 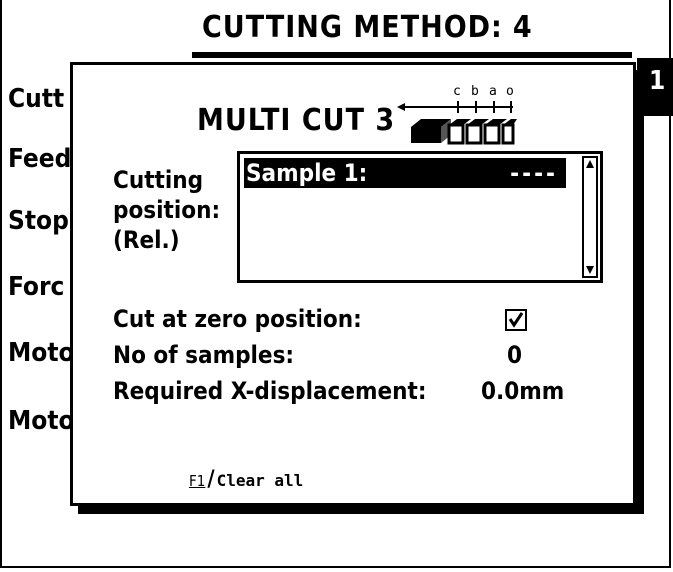 I want to click on list-item-selected: Sample 1: ----, so click(x=405, y=173).